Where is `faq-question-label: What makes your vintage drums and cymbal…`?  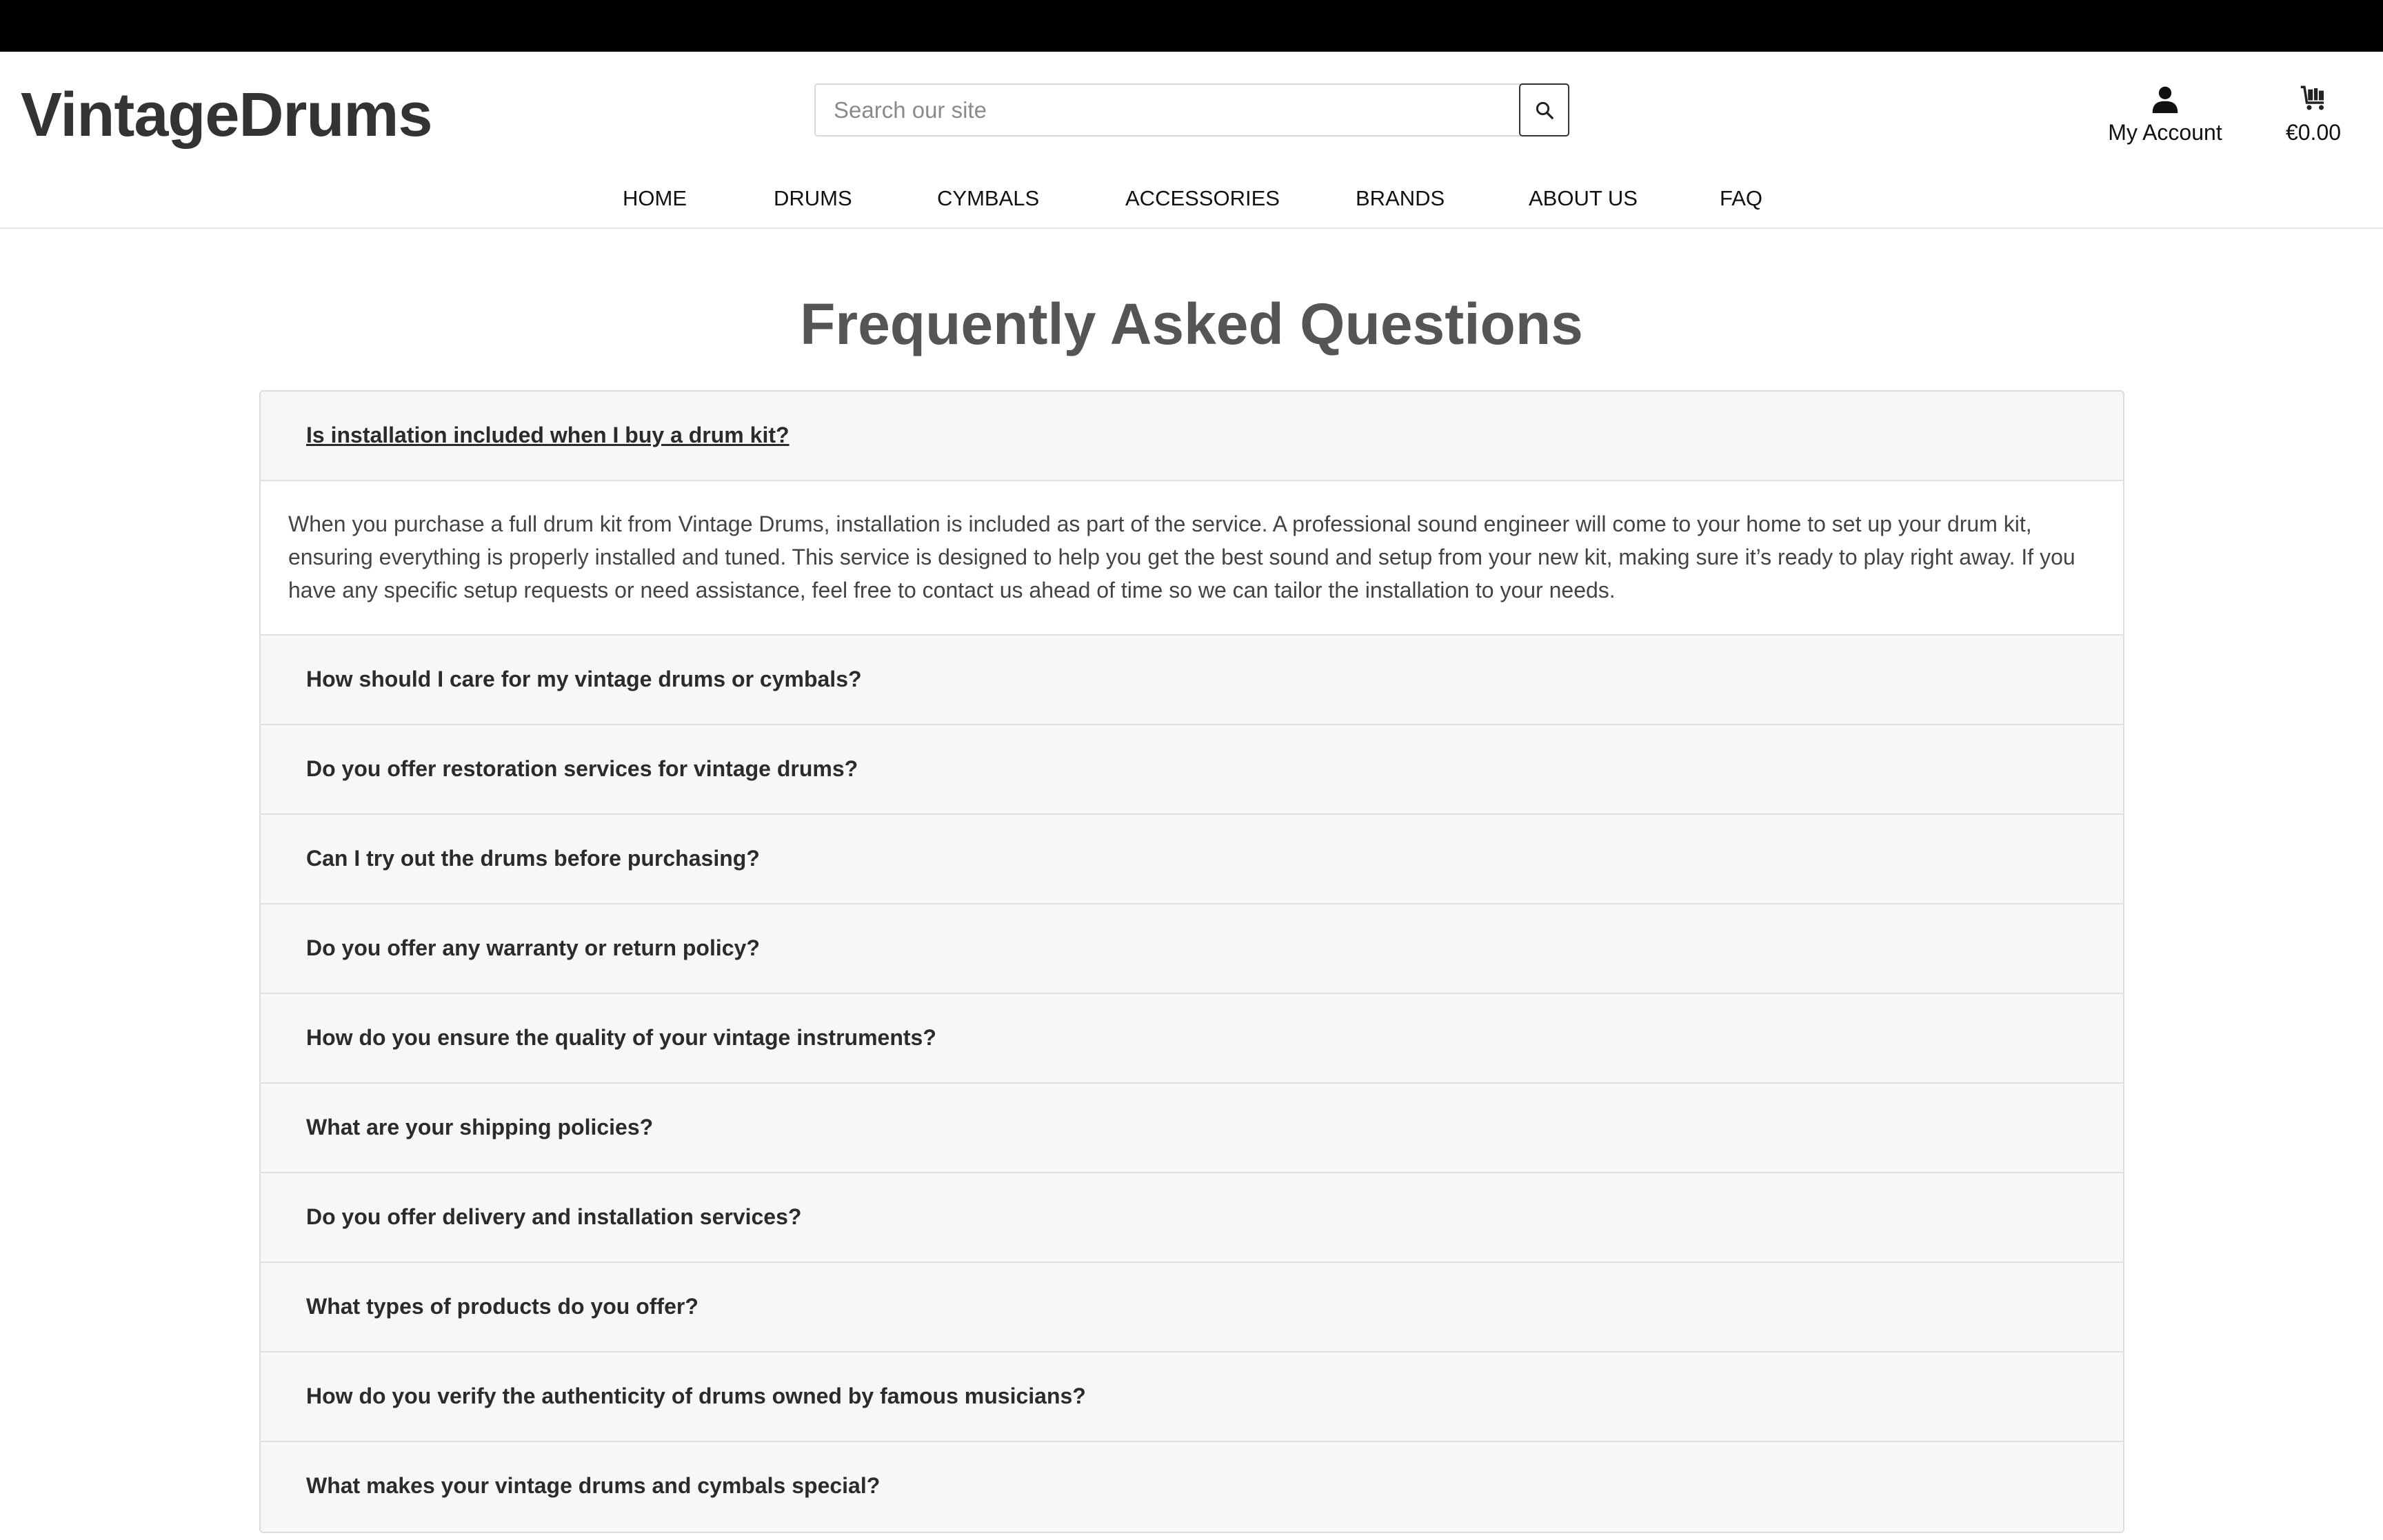 faq-question-label: What makes your vintage drums and cymbal… is located at coordinates (593, 1486).